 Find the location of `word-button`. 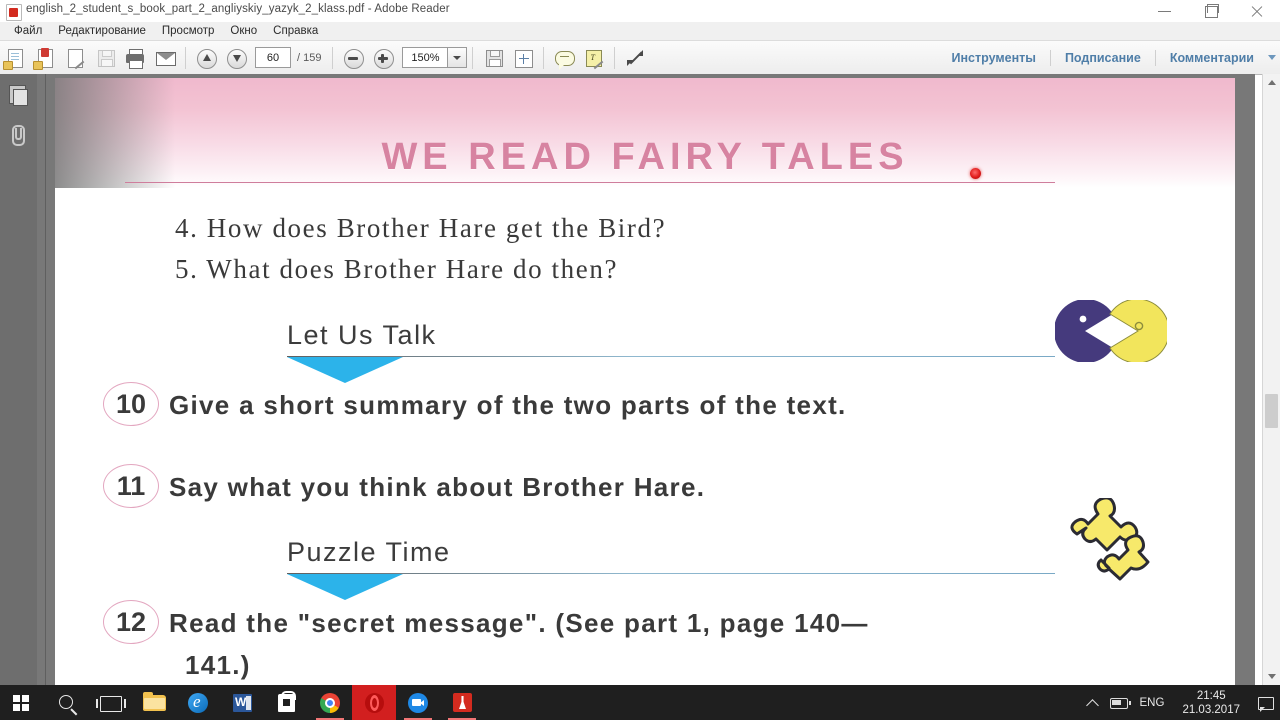

word-button is located at coordinates (242, 702).